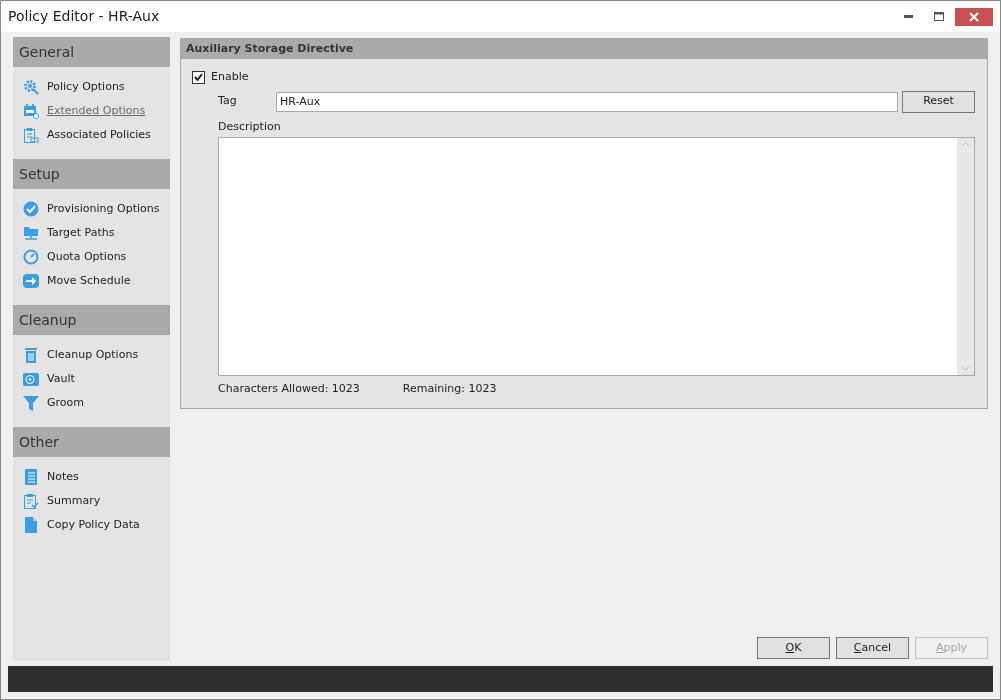 The width and height of the screenshot is (1001, 700). What do you see at coordinates (91, 442) in the screenshot?
I see `section-header: Other` at bounding box center [91, 442].